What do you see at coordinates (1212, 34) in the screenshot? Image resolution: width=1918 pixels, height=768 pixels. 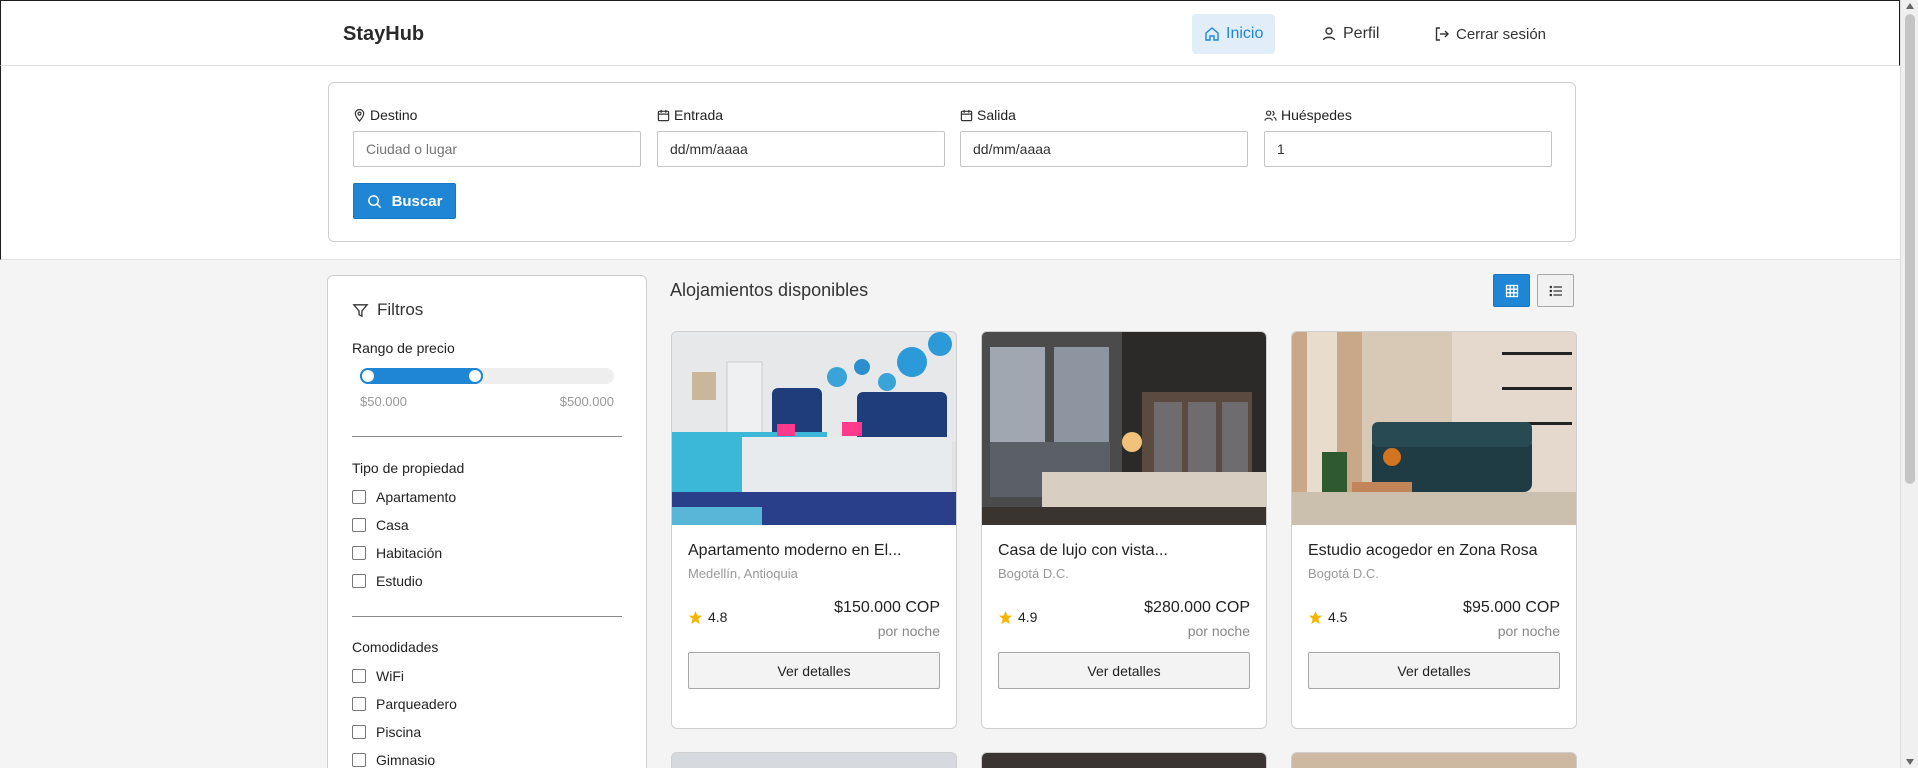 I see `home-icon` at bounding box center [1212, 34].